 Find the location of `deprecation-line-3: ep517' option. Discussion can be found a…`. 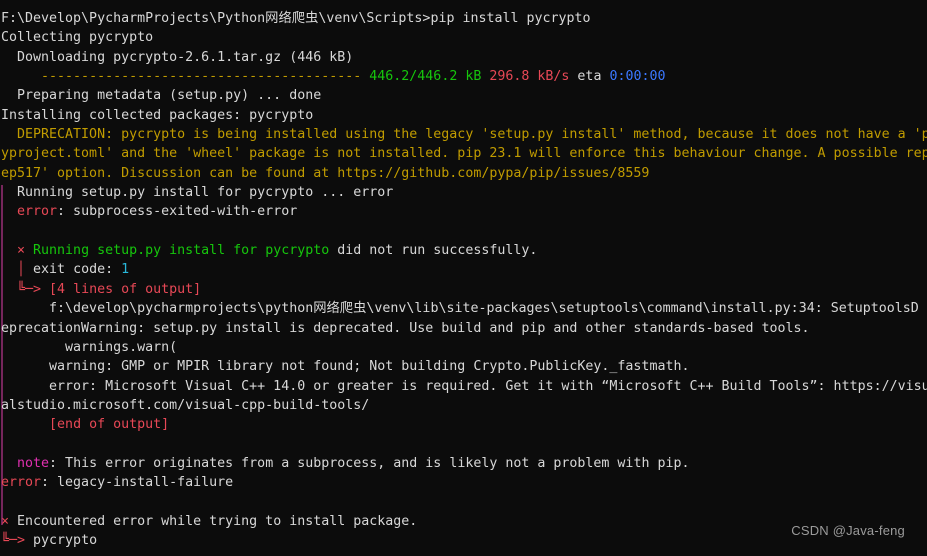

deprecation-line-3: ep517' option. Discussion can be found a… is located at coordinates (463, 173).